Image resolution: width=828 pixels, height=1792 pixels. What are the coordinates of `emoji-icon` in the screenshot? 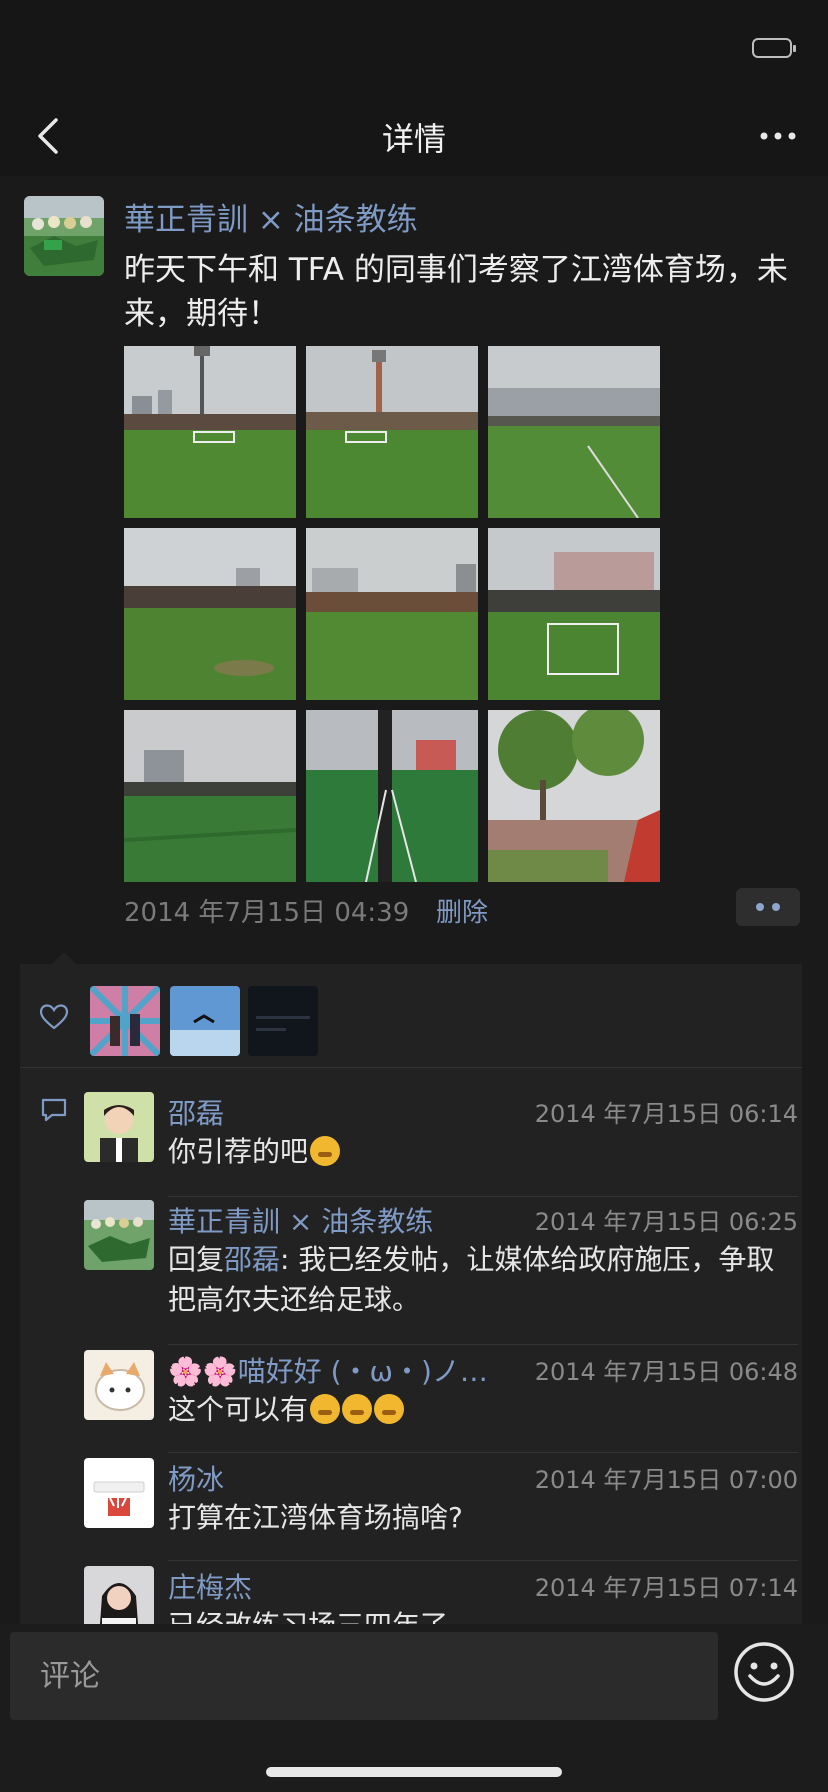 It's located at (764, 1672).